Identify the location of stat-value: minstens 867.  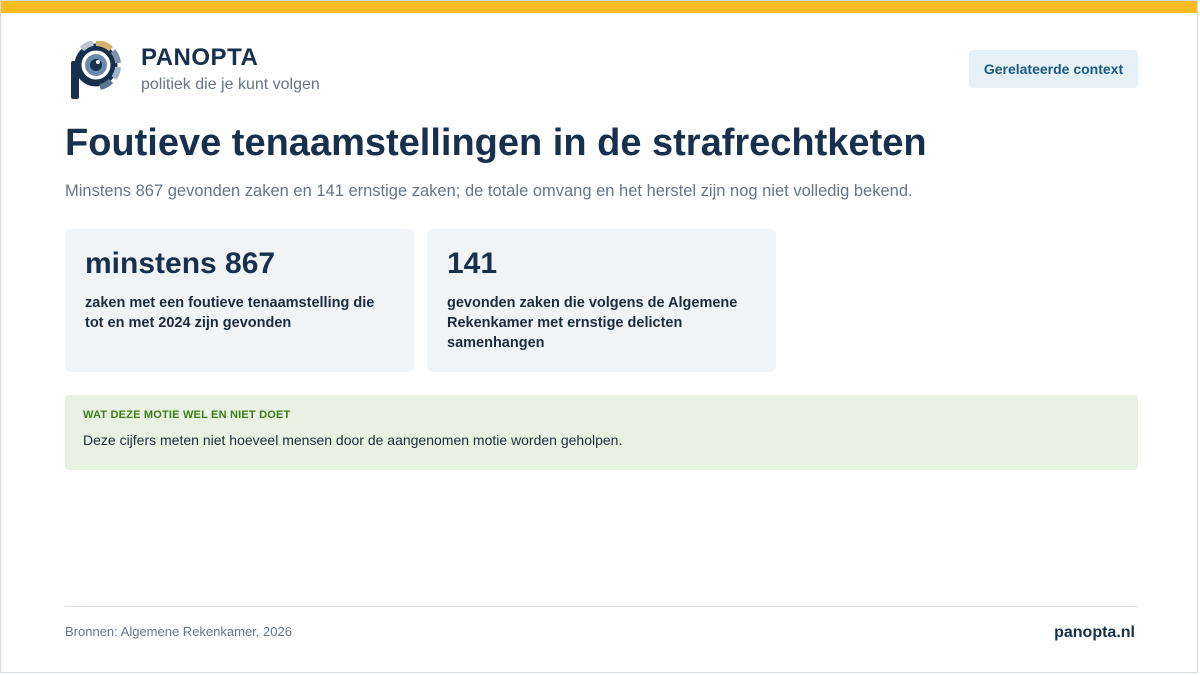
(180, 263).